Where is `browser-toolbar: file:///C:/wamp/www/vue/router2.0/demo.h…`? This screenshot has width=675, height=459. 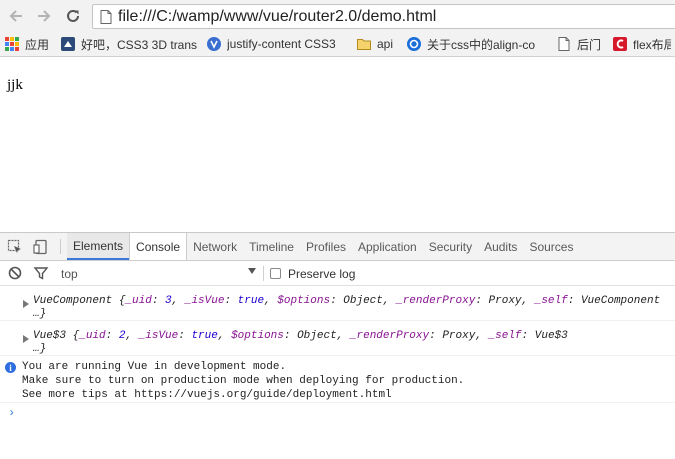 browser-toolbar: file:///C:/wamp/www/vue/router2.0/demo.h… is located at coordinates (337, 16).